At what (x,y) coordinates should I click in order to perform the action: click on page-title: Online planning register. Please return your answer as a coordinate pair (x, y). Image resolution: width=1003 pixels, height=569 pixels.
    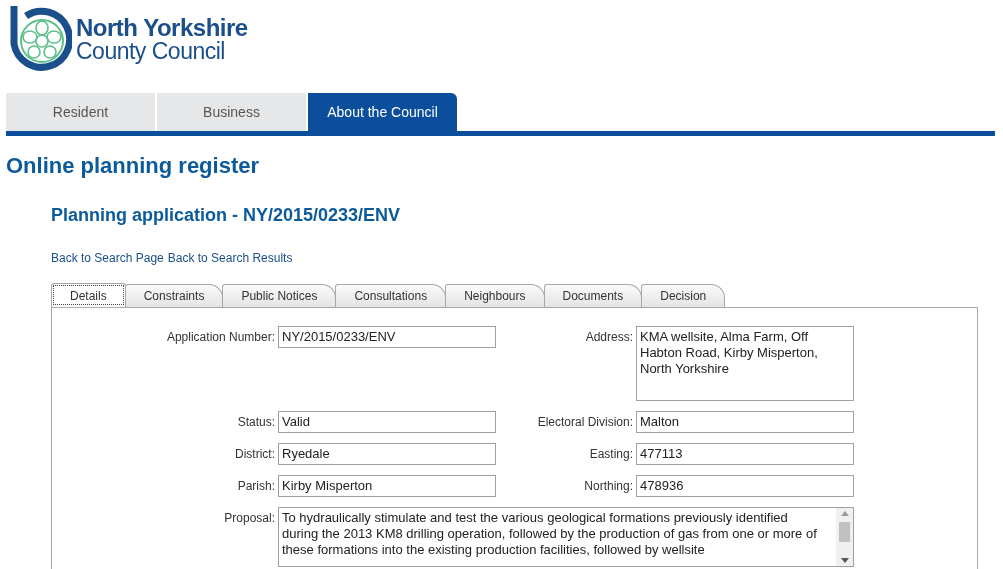
    Looking at the image, I should click on (133, 166).